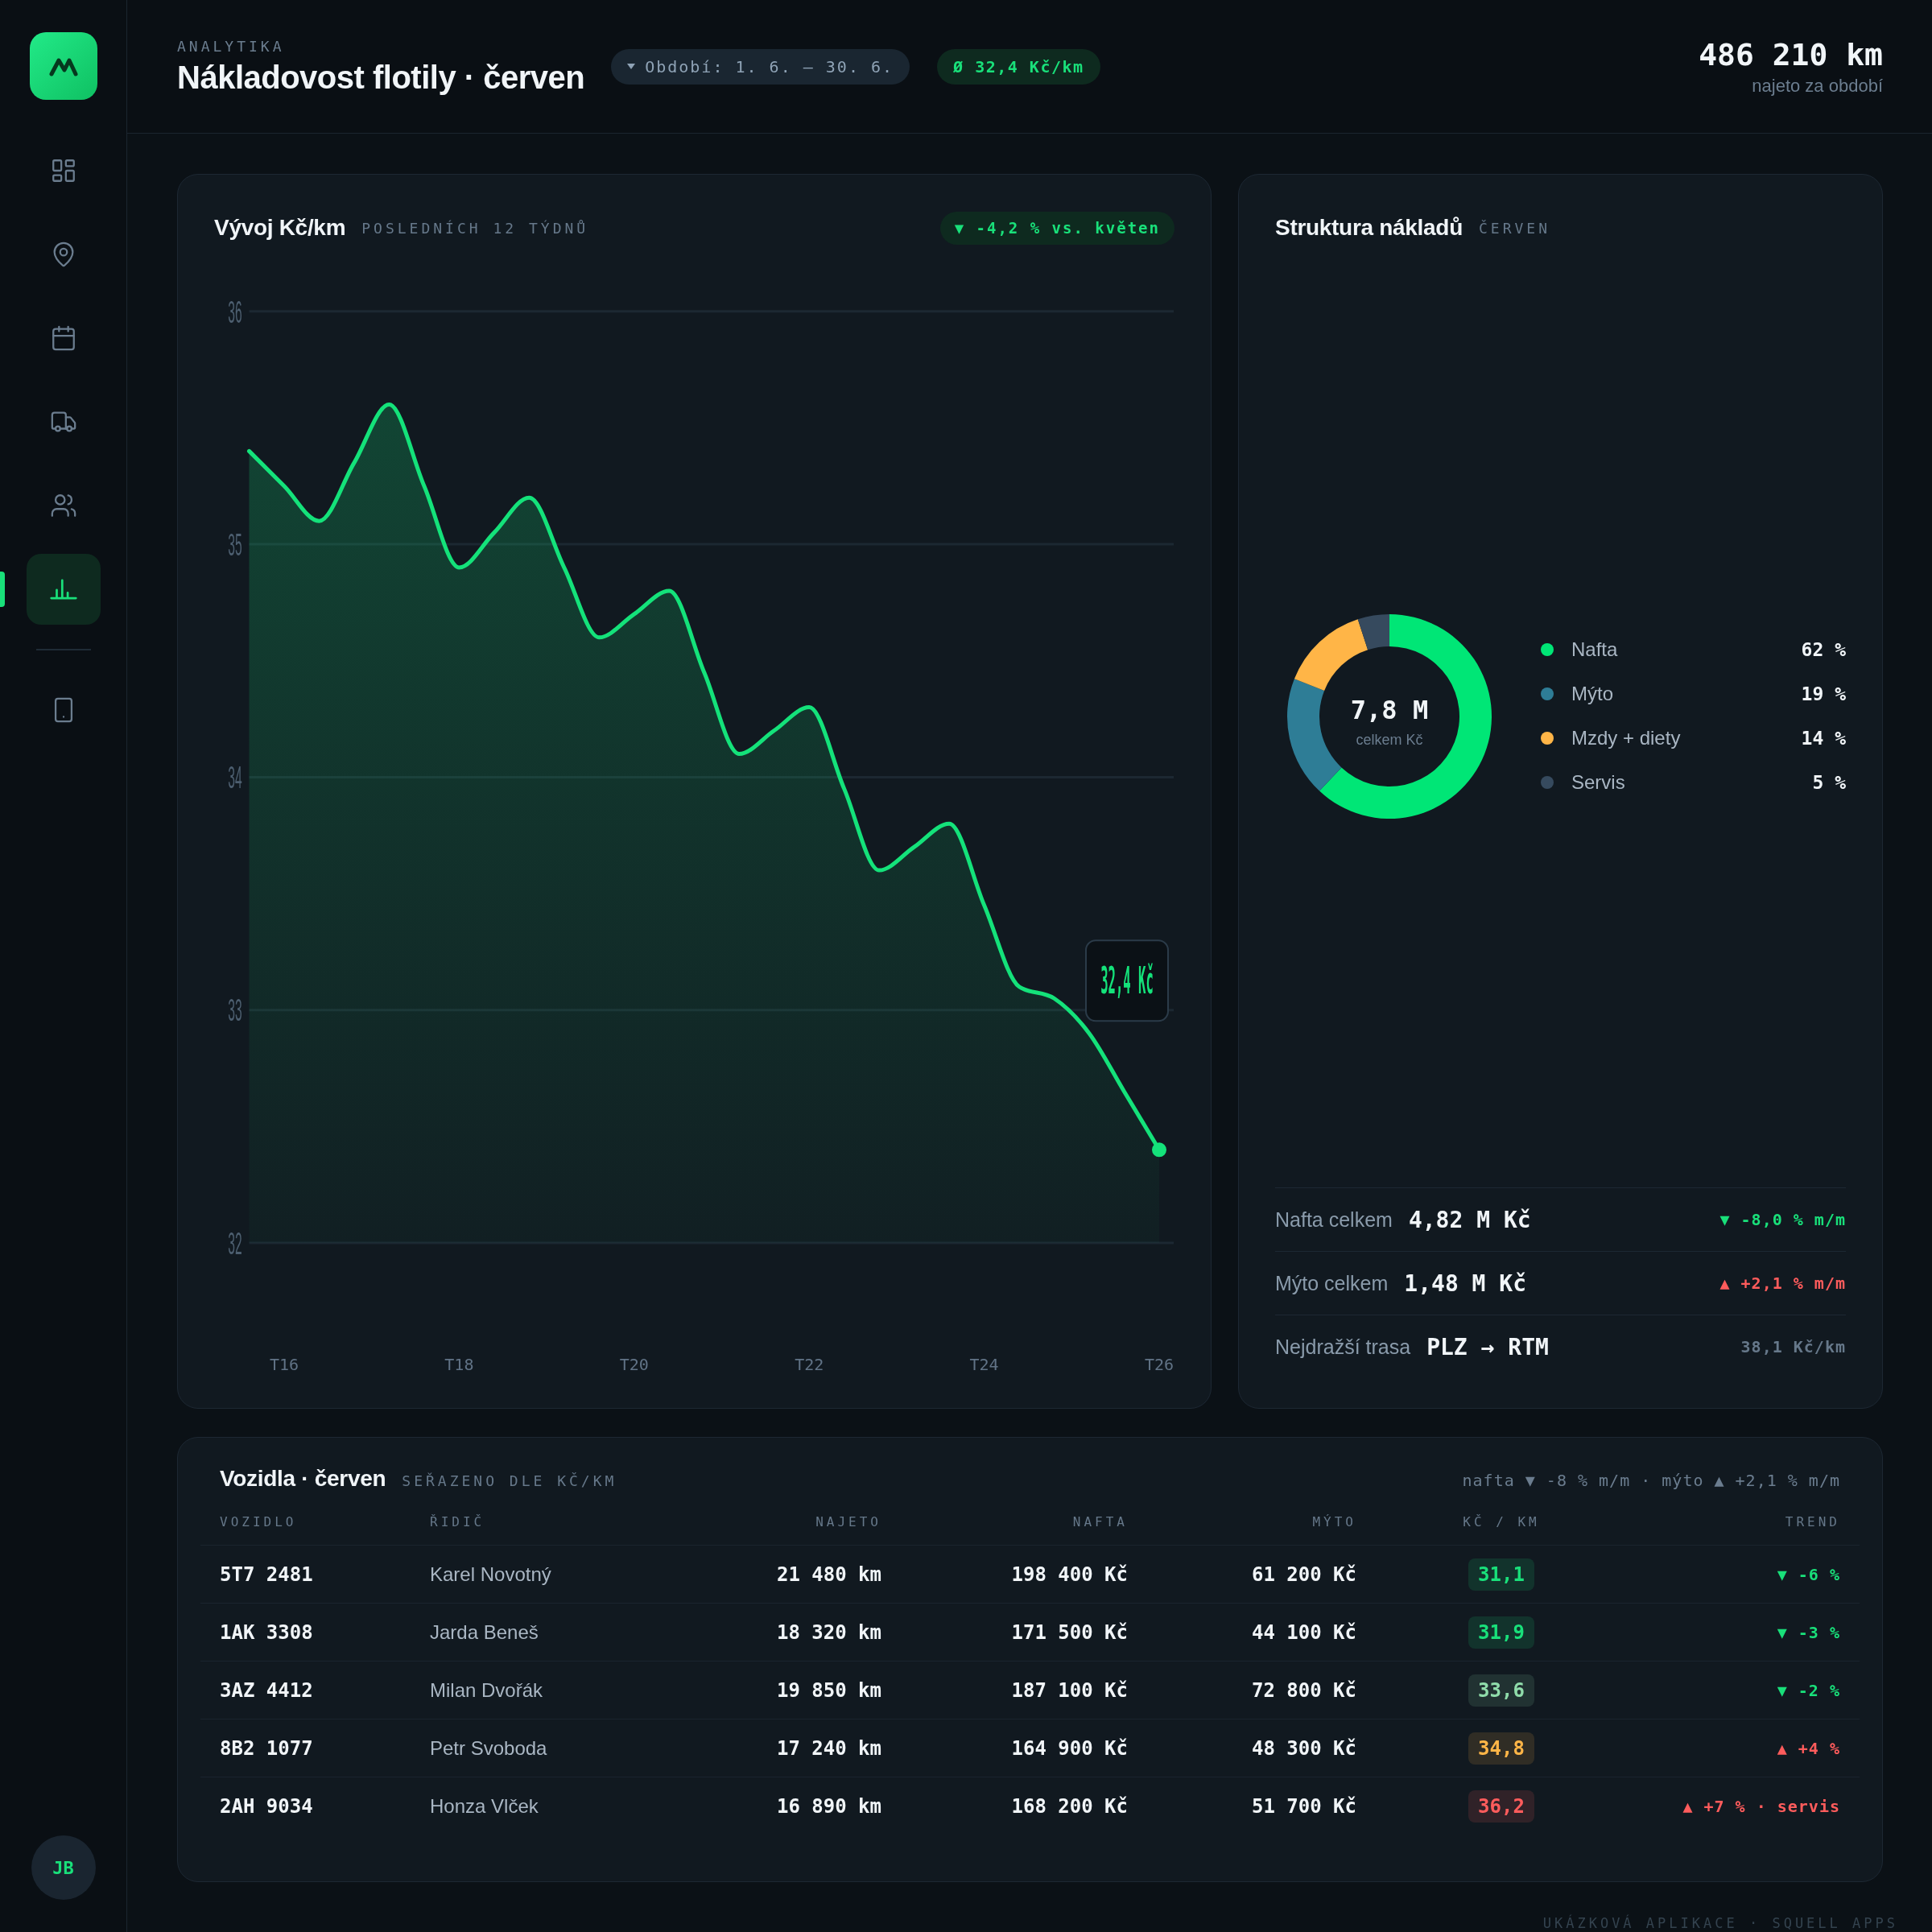 This screenshot has width=1932, height=1932. I want to click on axis-label: T24, so click(984, 1364).